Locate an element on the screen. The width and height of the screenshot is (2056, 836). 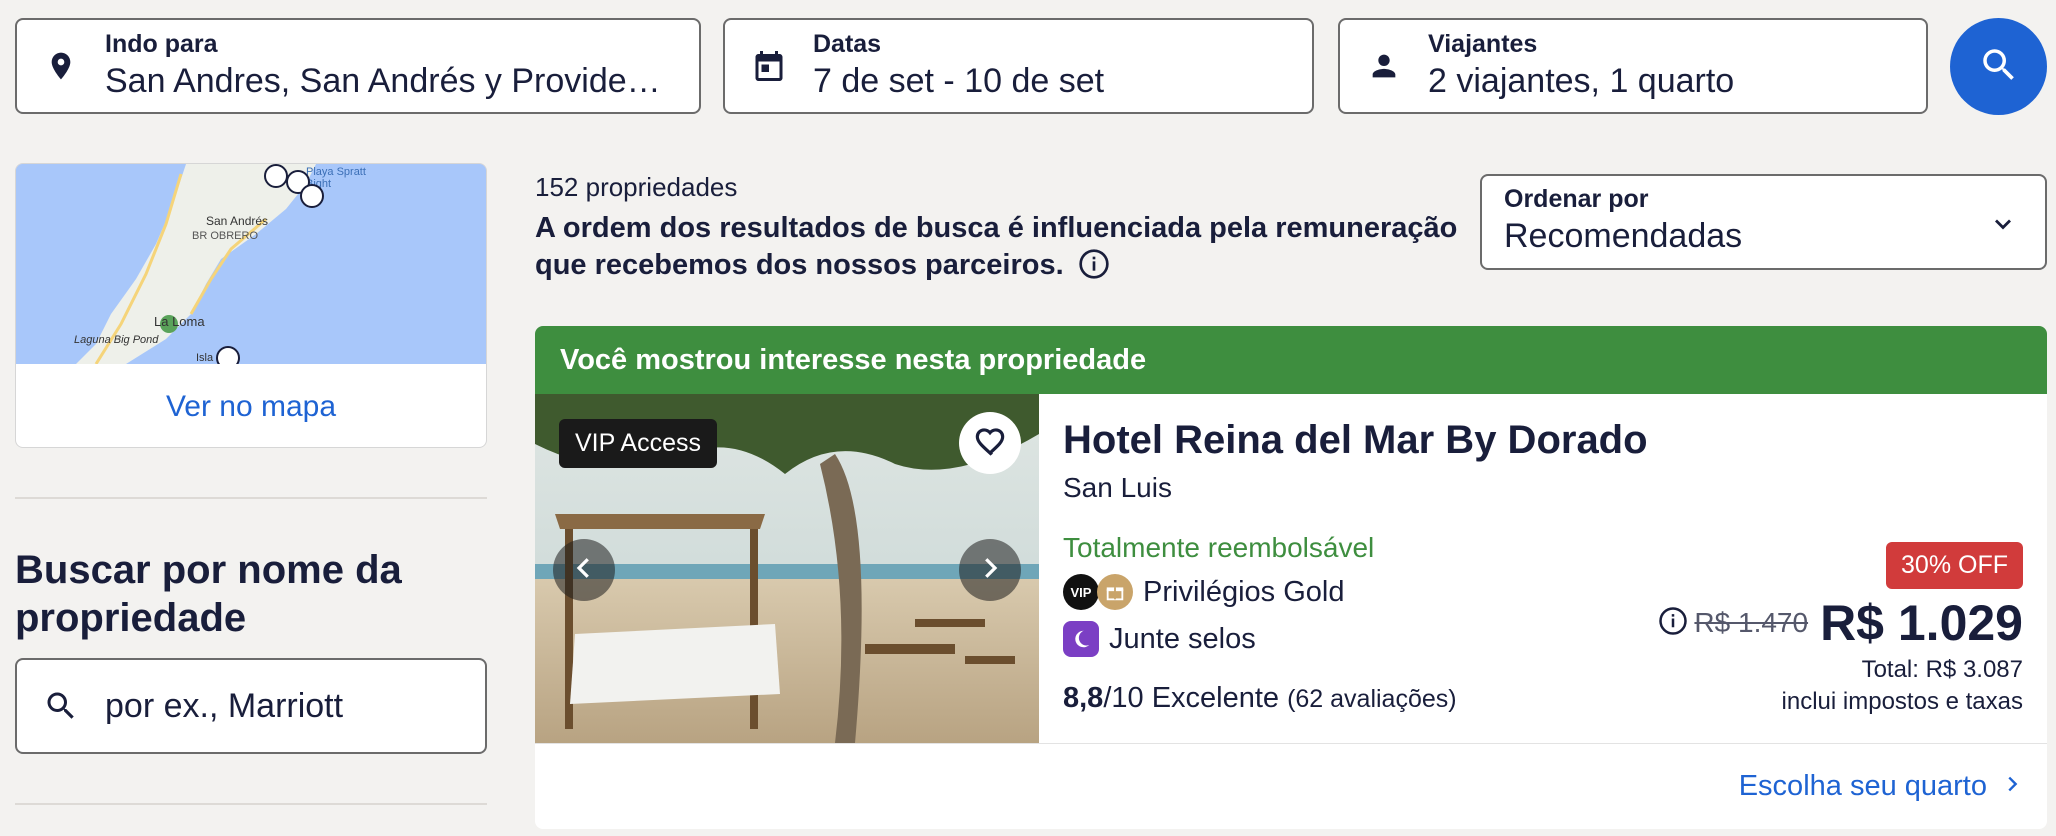
dates-label: Datas is located at coordinates (847, 44).